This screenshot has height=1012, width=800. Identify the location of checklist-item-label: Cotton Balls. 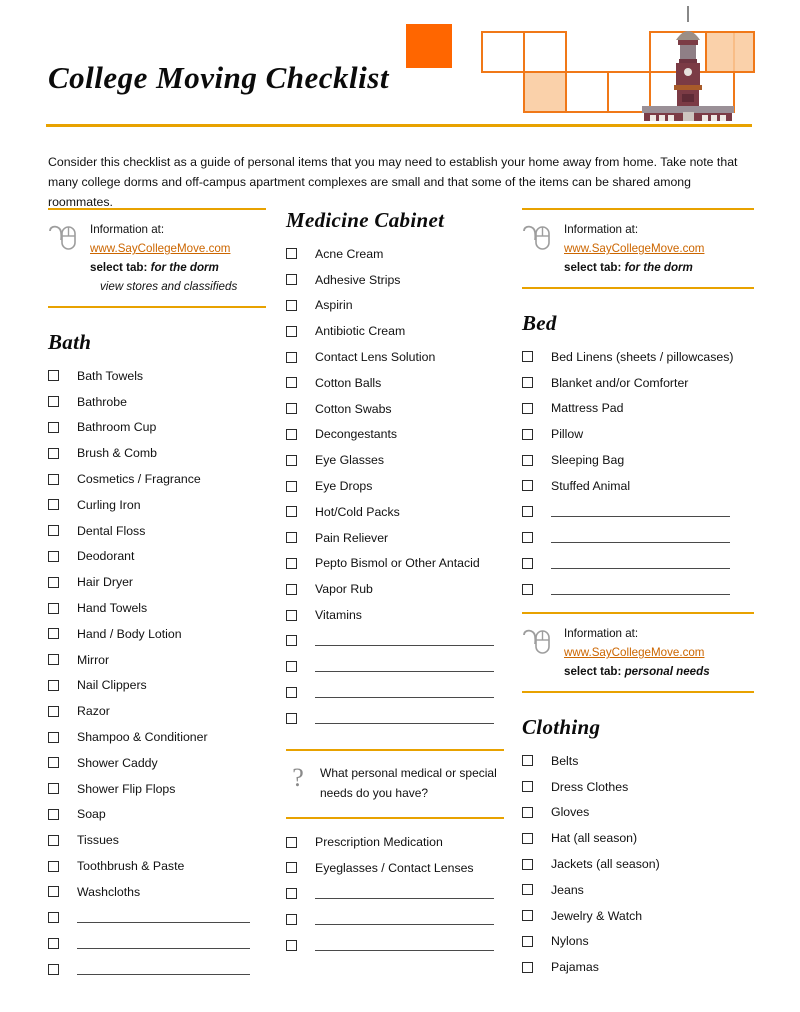
(348, 382).